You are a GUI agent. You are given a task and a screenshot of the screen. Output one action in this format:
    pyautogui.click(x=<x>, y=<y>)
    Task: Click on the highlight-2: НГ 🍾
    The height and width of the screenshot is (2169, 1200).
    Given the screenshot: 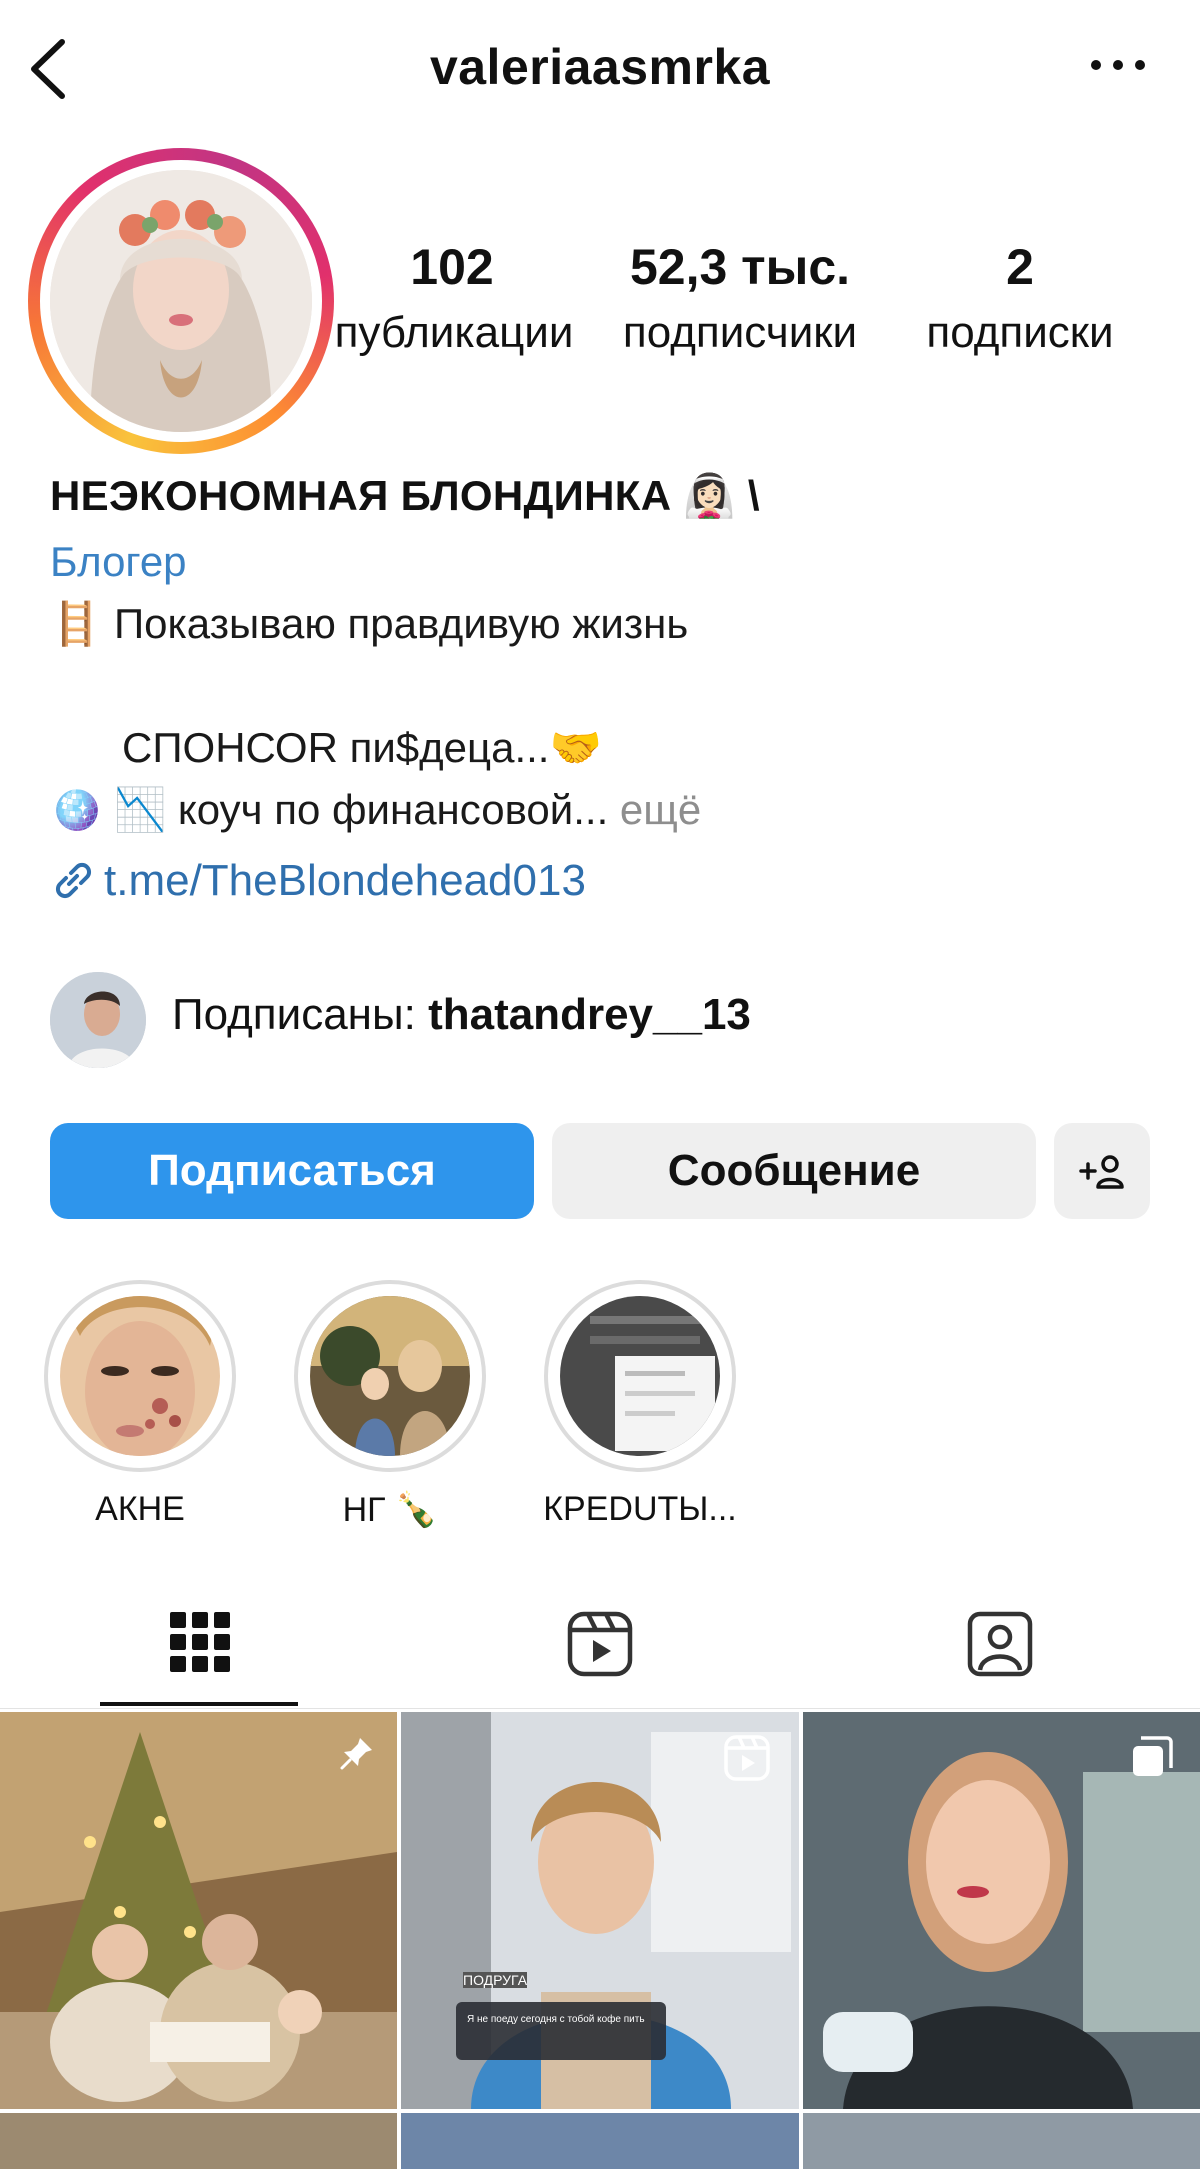 What is the action you would take?
    pyautogui.click(x=390, y=1404)
    